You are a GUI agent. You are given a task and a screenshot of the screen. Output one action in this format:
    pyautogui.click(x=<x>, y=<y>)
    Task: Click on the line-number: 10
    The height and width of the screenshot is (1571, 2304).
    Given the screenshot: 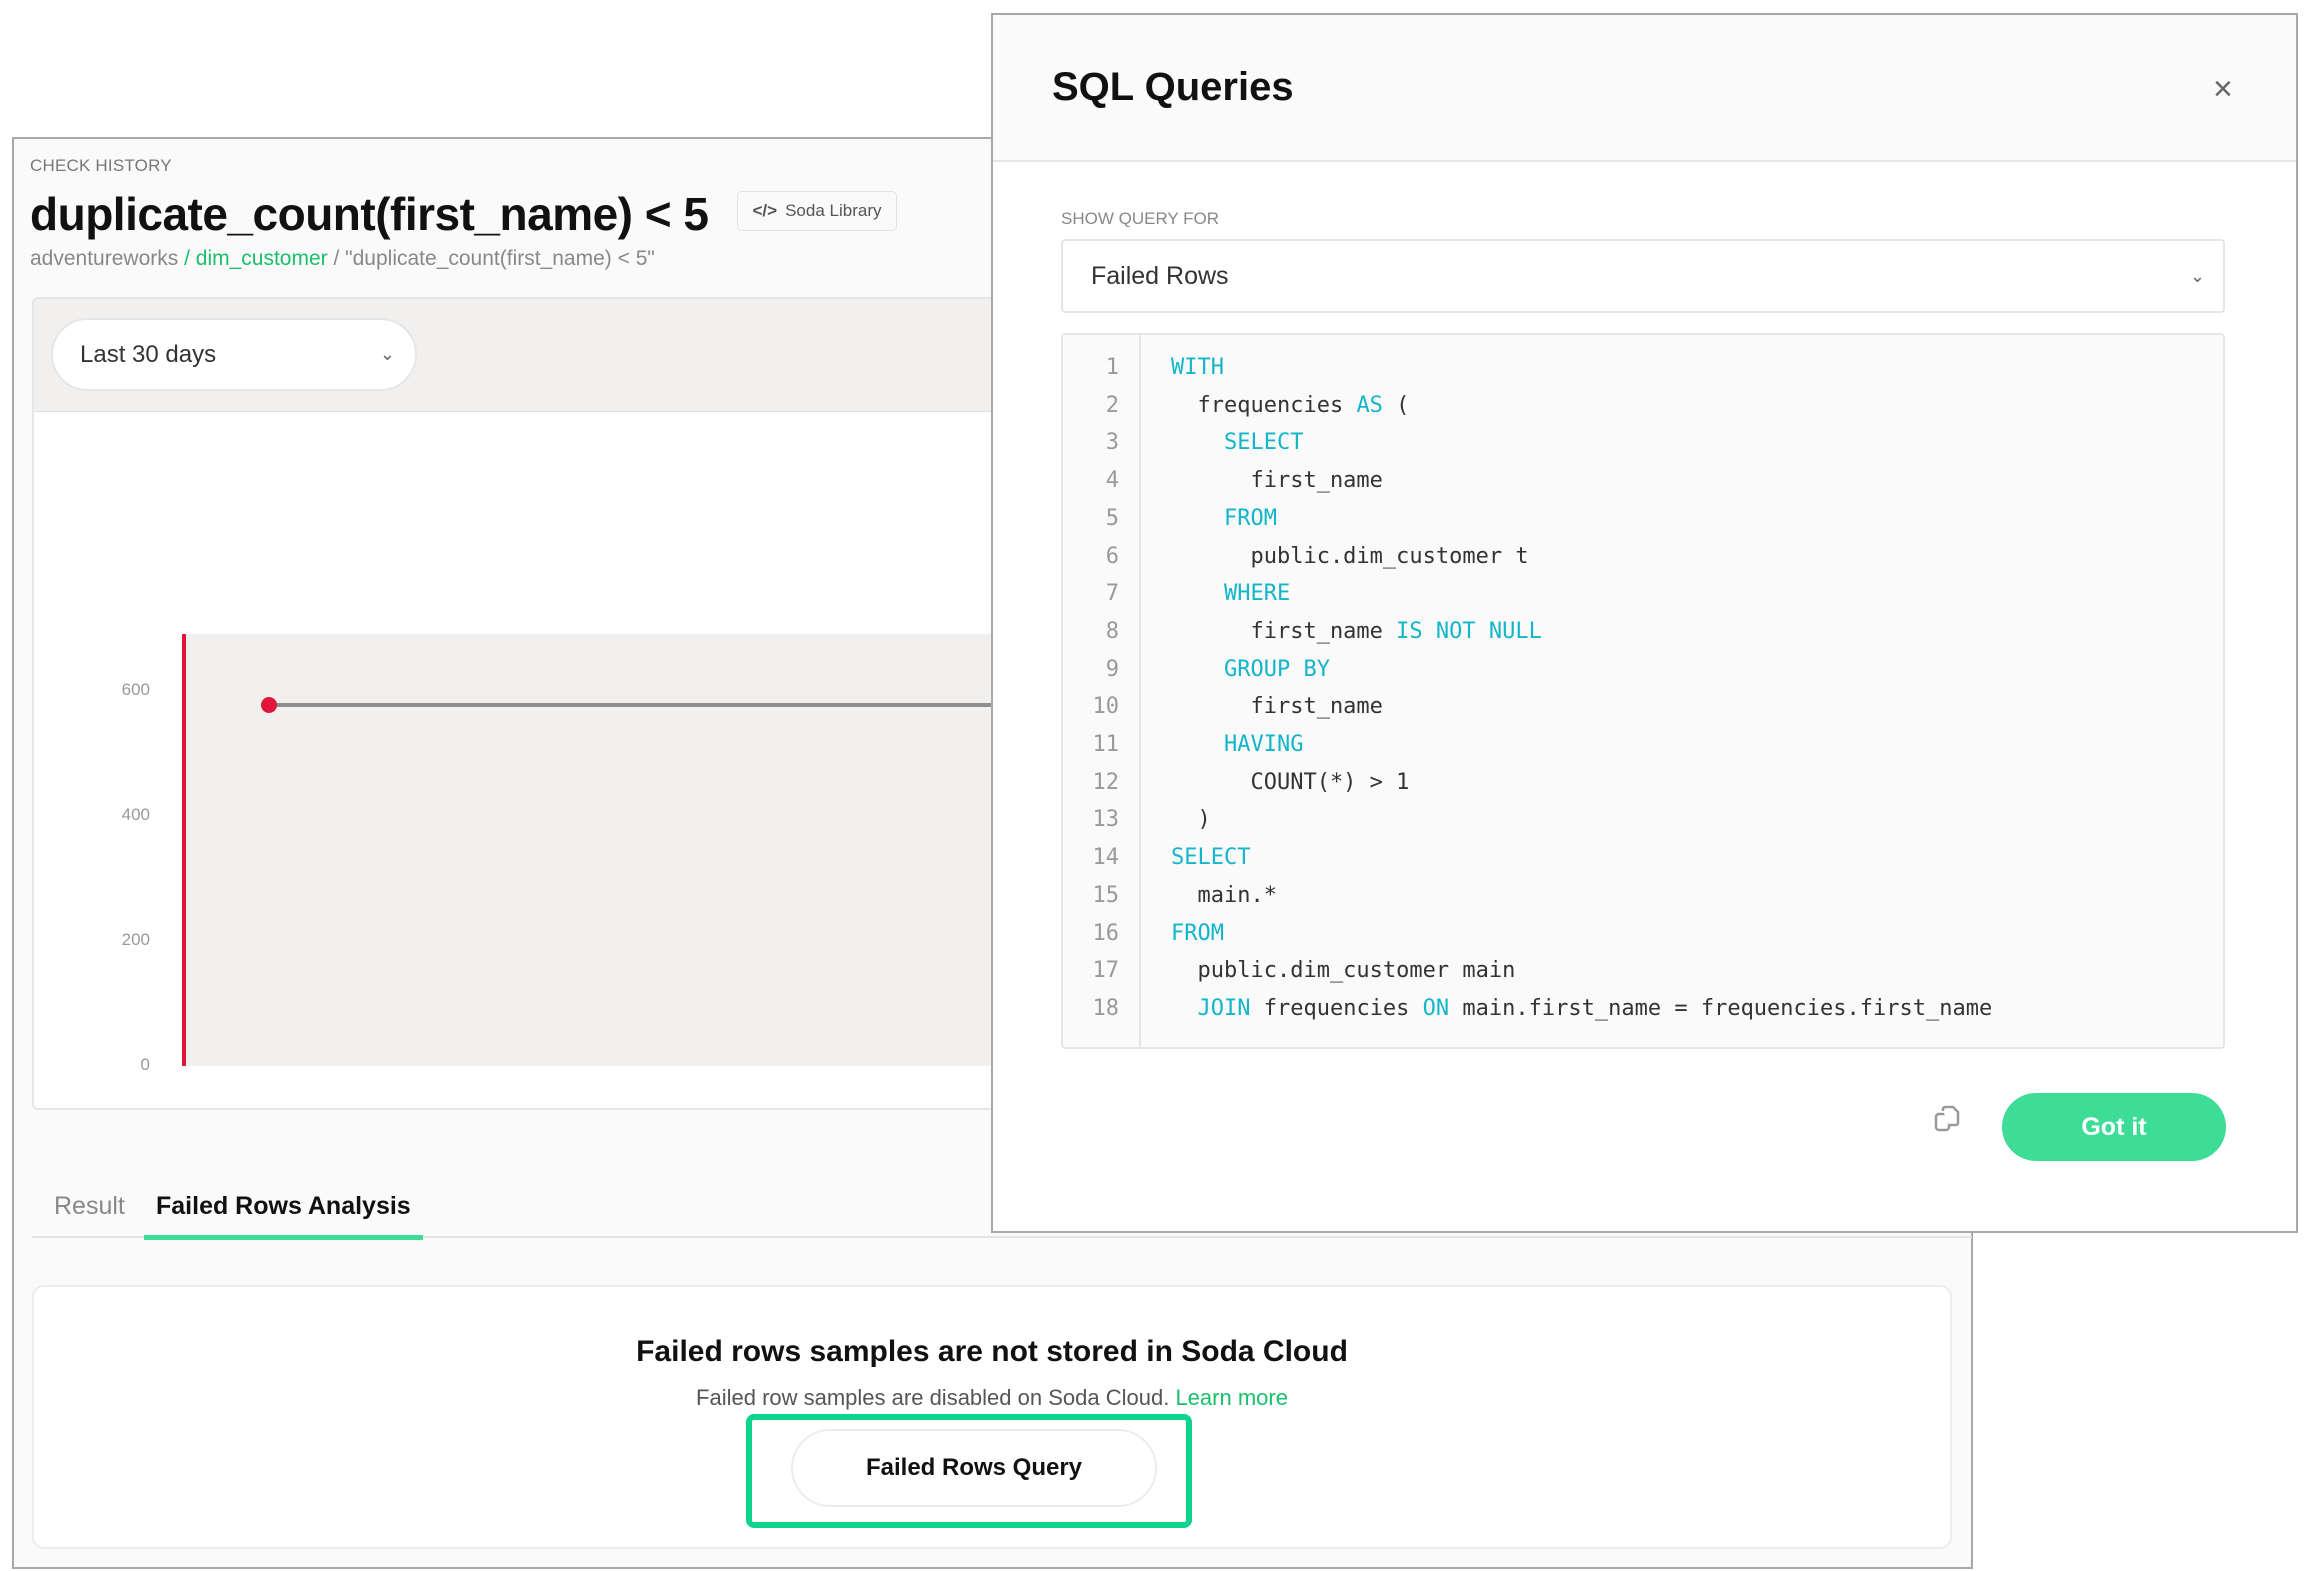 What is the action you would take?
    pyautogui.click(x=1106, y=707)
    